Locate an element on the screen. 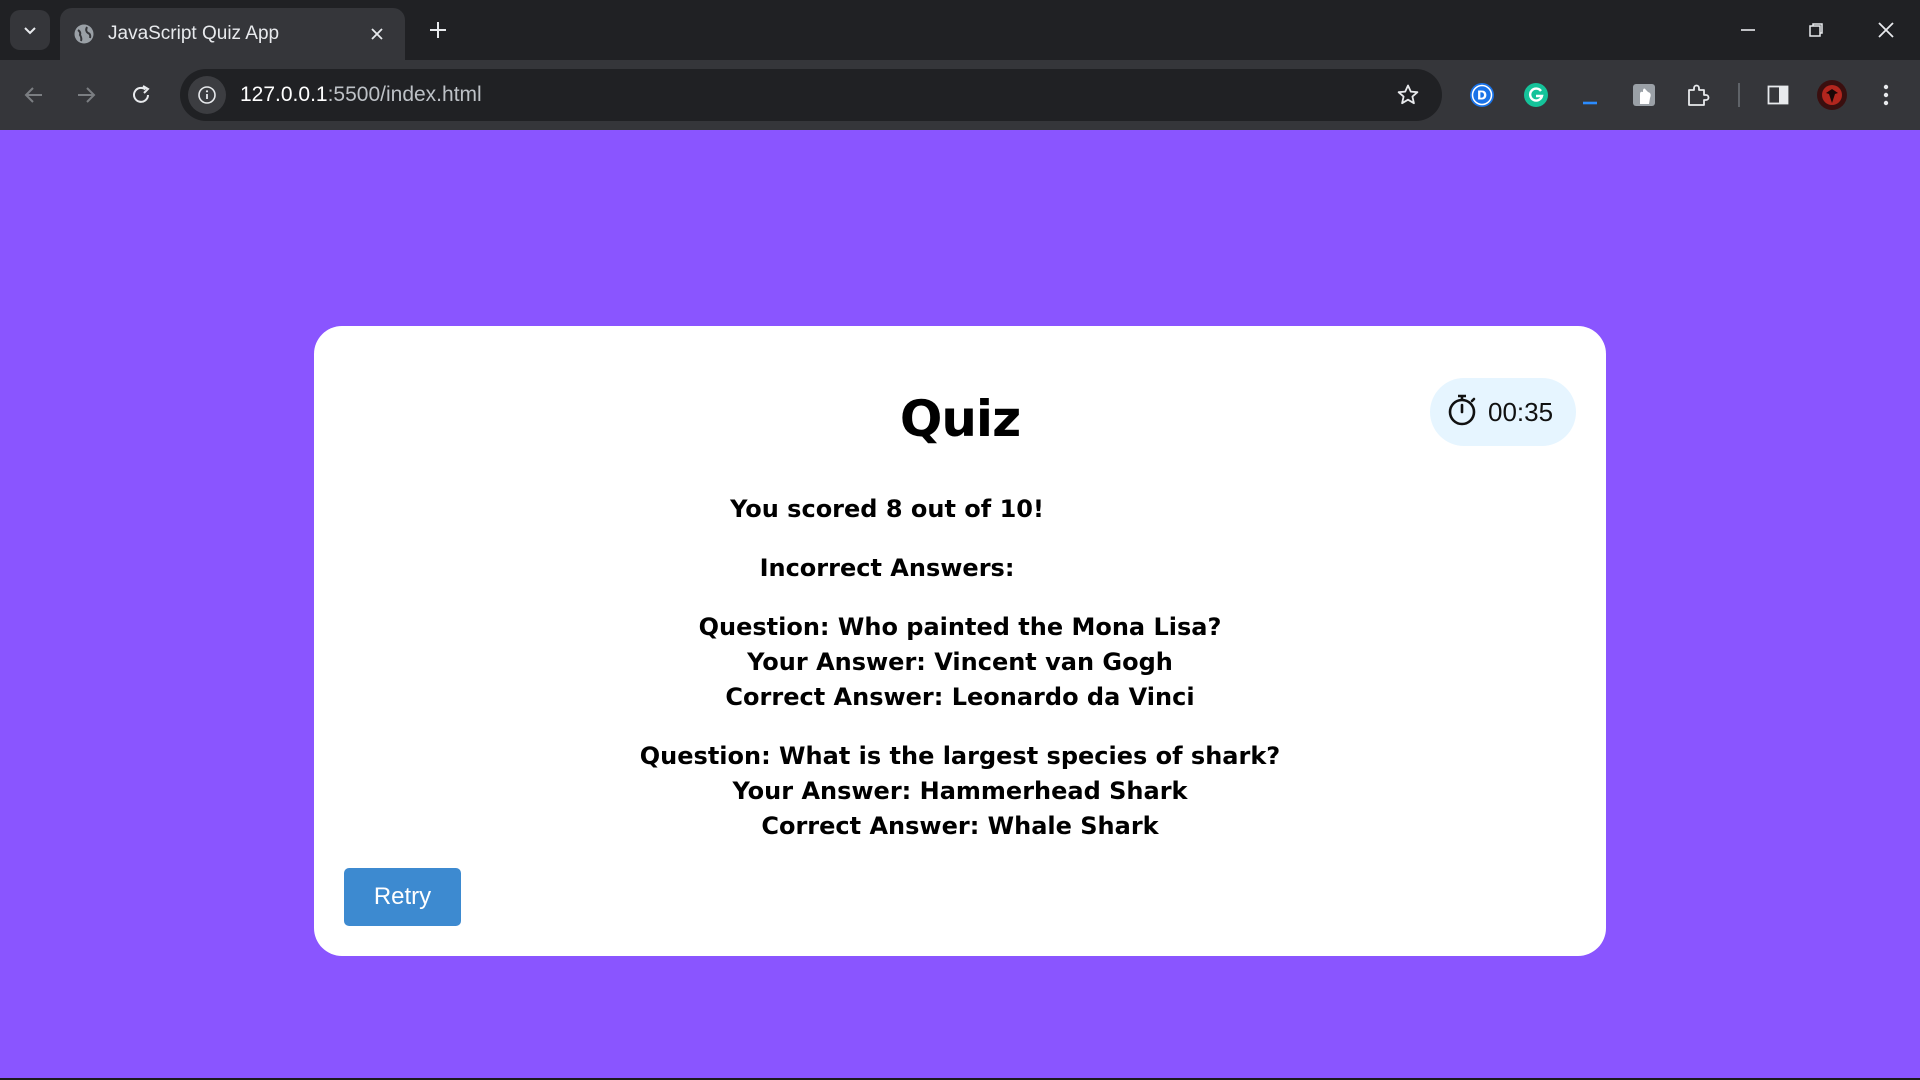 This screenshot has height=1080, width=1920. extension-d-icon: D is located at coordinates (1482, 95).